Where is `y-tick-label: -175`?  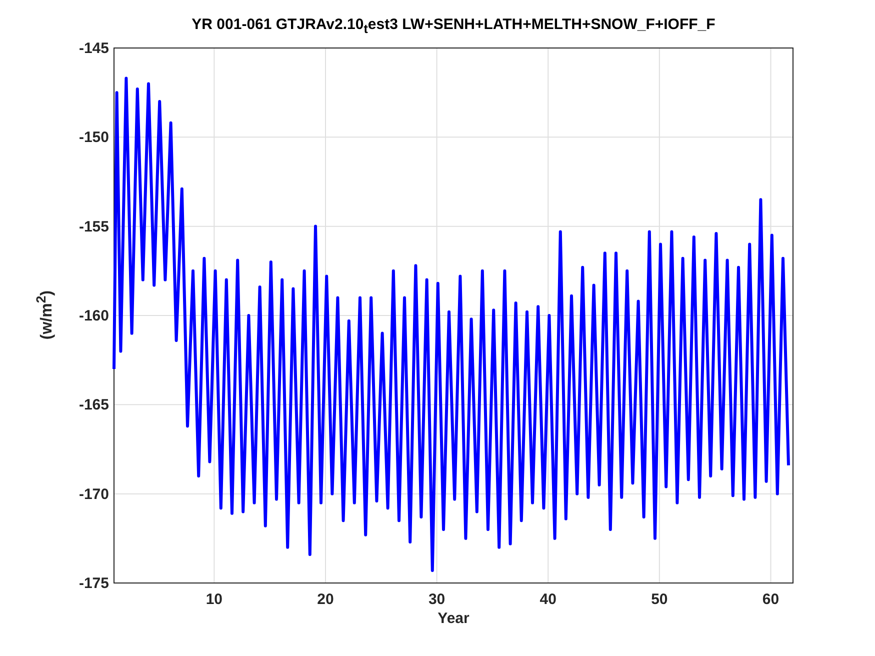 y-tick-label: -175 is located at coordinates (93, 583).